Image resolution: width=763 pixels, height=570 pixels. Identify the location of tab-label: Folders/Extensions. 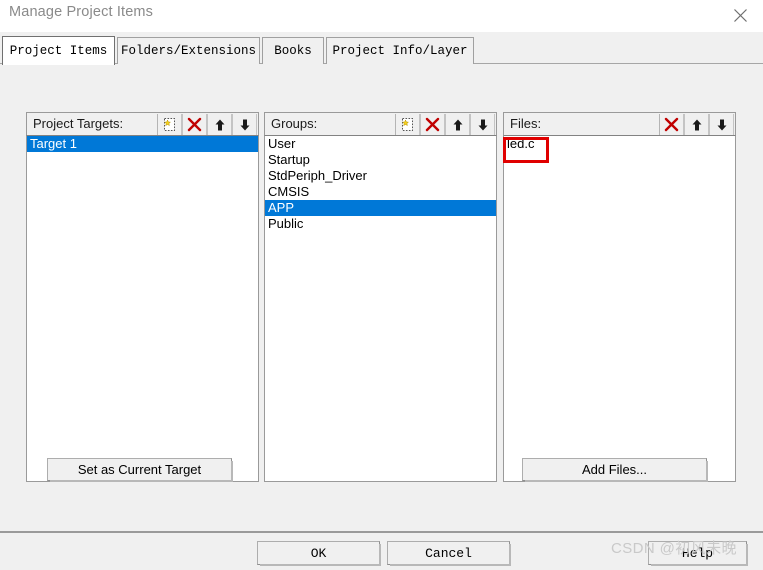
(188, 51).